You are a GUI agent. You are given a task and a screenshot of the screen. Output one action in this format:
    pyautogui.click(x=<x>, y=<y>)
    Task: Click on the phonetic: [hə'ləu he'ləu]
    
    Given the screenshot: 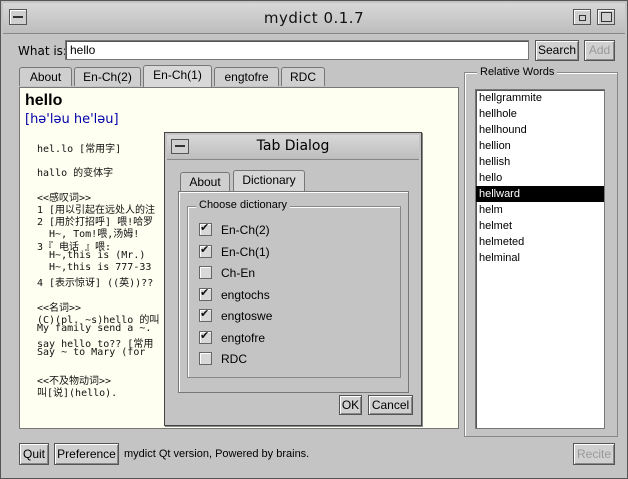 What is the action you would take?
    pyautogui.click(x=72, y=119)
    